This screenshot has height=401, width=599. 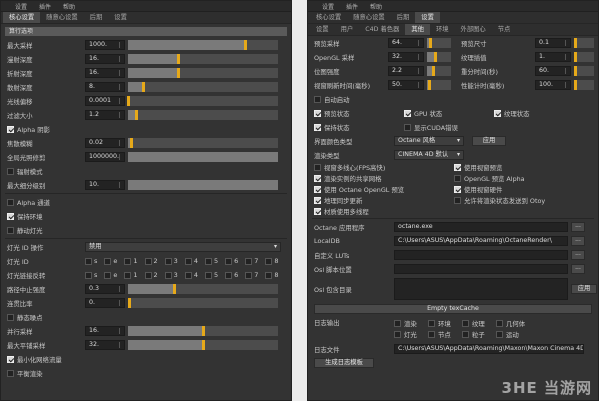 I want to click on group-header: 算行选项, so click(x=146, y=31).